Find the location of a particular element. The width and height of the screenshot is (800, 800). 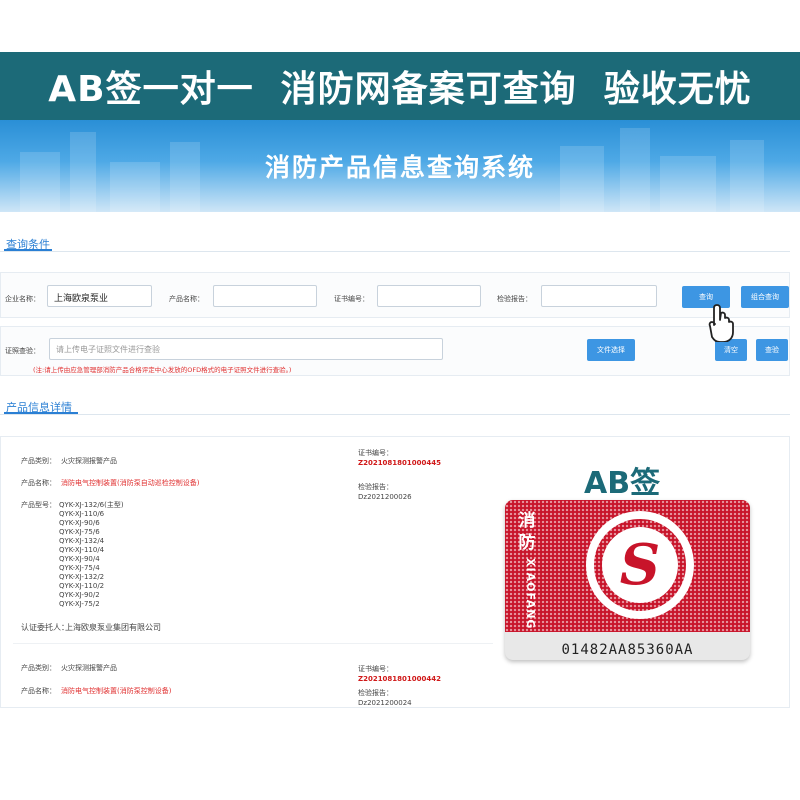

product-input is located at coordinates (265, 296).